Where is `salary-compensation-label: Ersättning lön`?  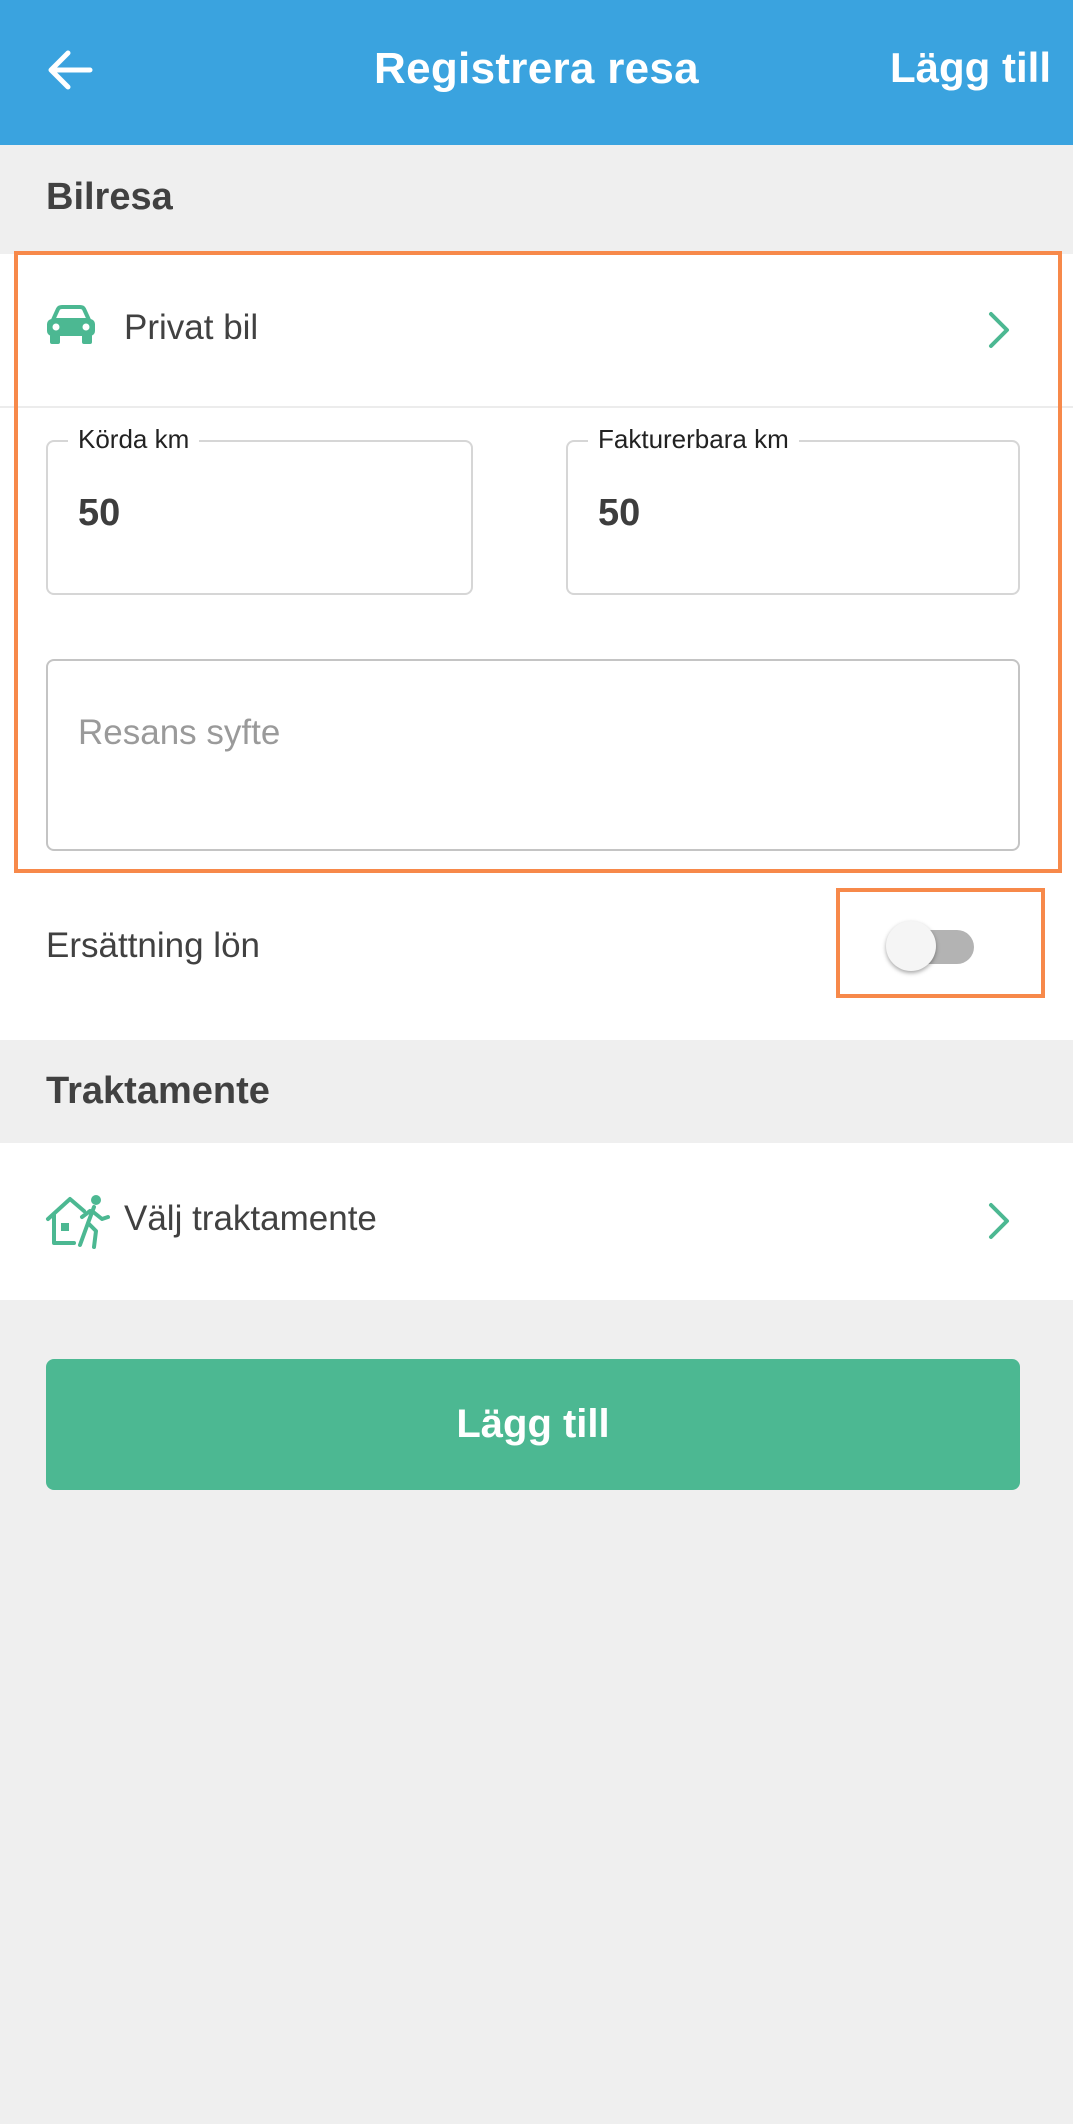 salary-compensation-label: Ersättning lön is located at coordinates (153, 945).